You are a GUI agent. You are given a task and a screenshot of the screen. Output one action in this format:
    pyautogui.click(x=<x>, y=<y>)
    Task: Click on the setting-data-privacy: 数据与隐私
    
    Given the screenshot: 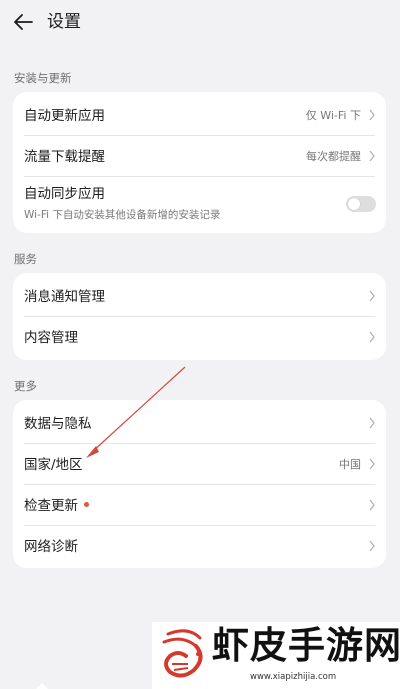 What is the action you would take?
    pyautogui.click(x=199, y=423)
    